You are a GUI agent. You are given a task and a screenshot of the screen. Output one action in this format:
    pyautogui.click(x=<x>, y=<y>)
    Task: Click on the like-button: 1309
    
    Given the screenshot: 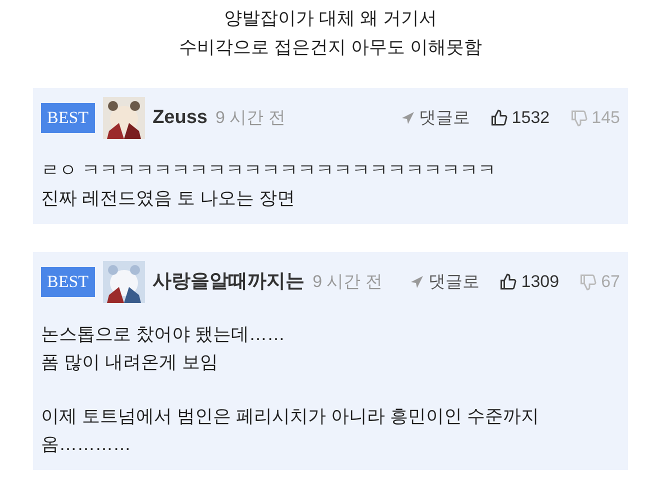 What is the action you would take?
    pyautogui.click(x=529, y=282)
    